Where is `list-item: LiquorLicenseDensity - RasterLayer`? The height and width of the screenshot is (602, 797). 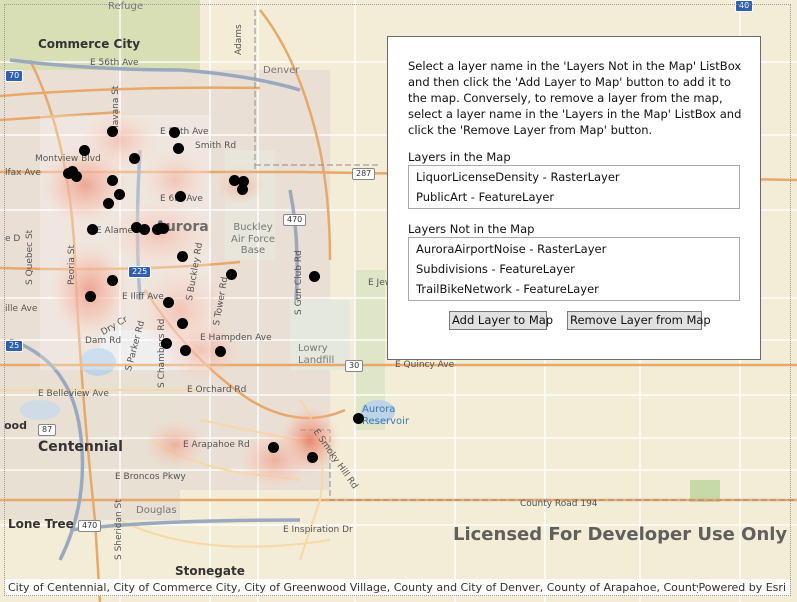
list-item: LiquorLicenseDensity - RasterLayer is located at coordinates (574, 177).